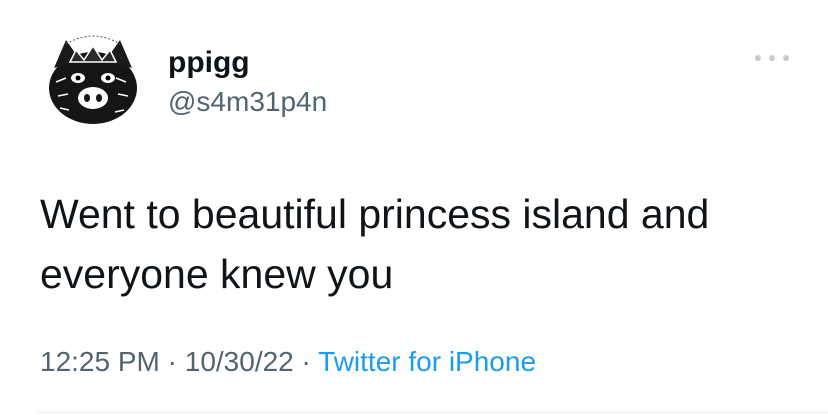 The width and height of the screenshot is (828, 415). Describe the element at coordinates (239, 361) in the screenshot. I see `tweet-date: 10/30/22` at that location.